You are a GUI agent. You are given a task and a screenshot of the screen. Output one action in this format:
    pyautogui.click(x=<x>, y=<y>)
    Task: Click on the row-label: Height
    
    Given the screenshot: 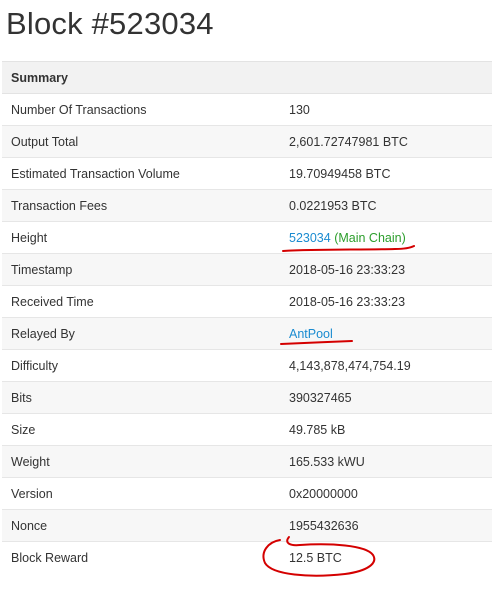 What is the action you would take?
    pyautogui.click(x=145, y=237)
    